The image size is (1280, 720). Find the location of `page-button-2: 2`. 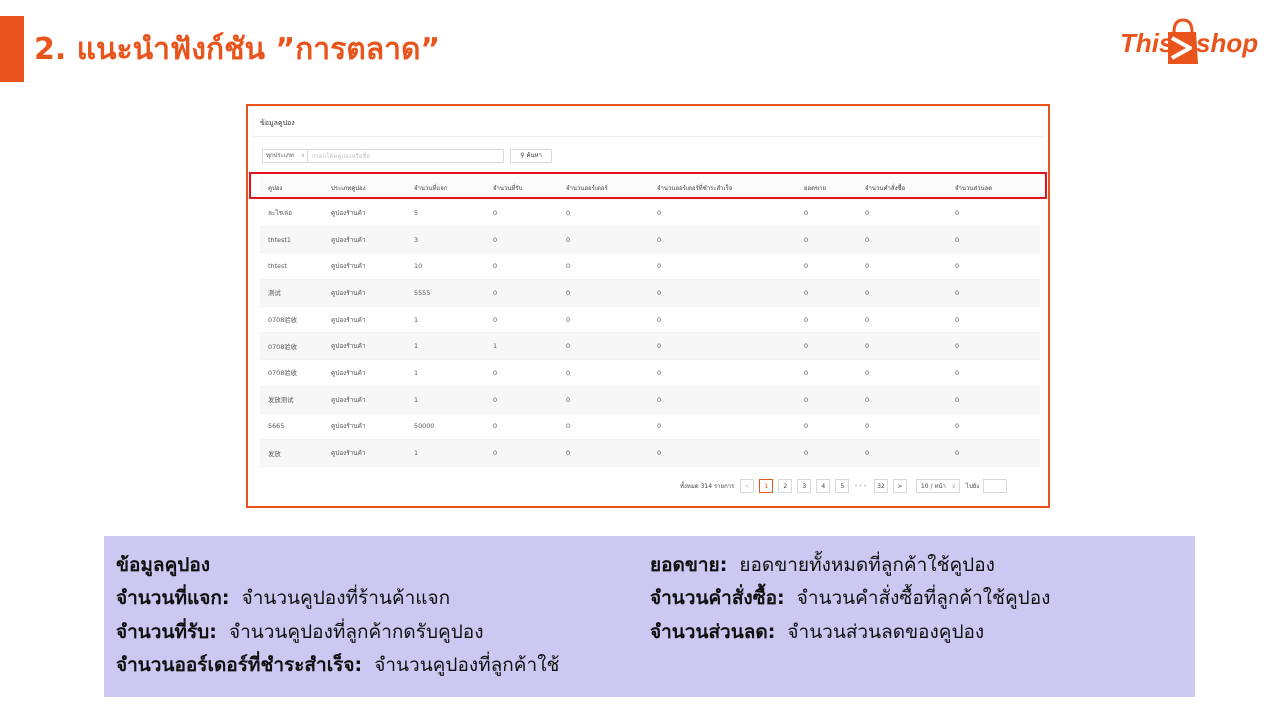

page-button-2: 2 is located at coordinates (785, 486).